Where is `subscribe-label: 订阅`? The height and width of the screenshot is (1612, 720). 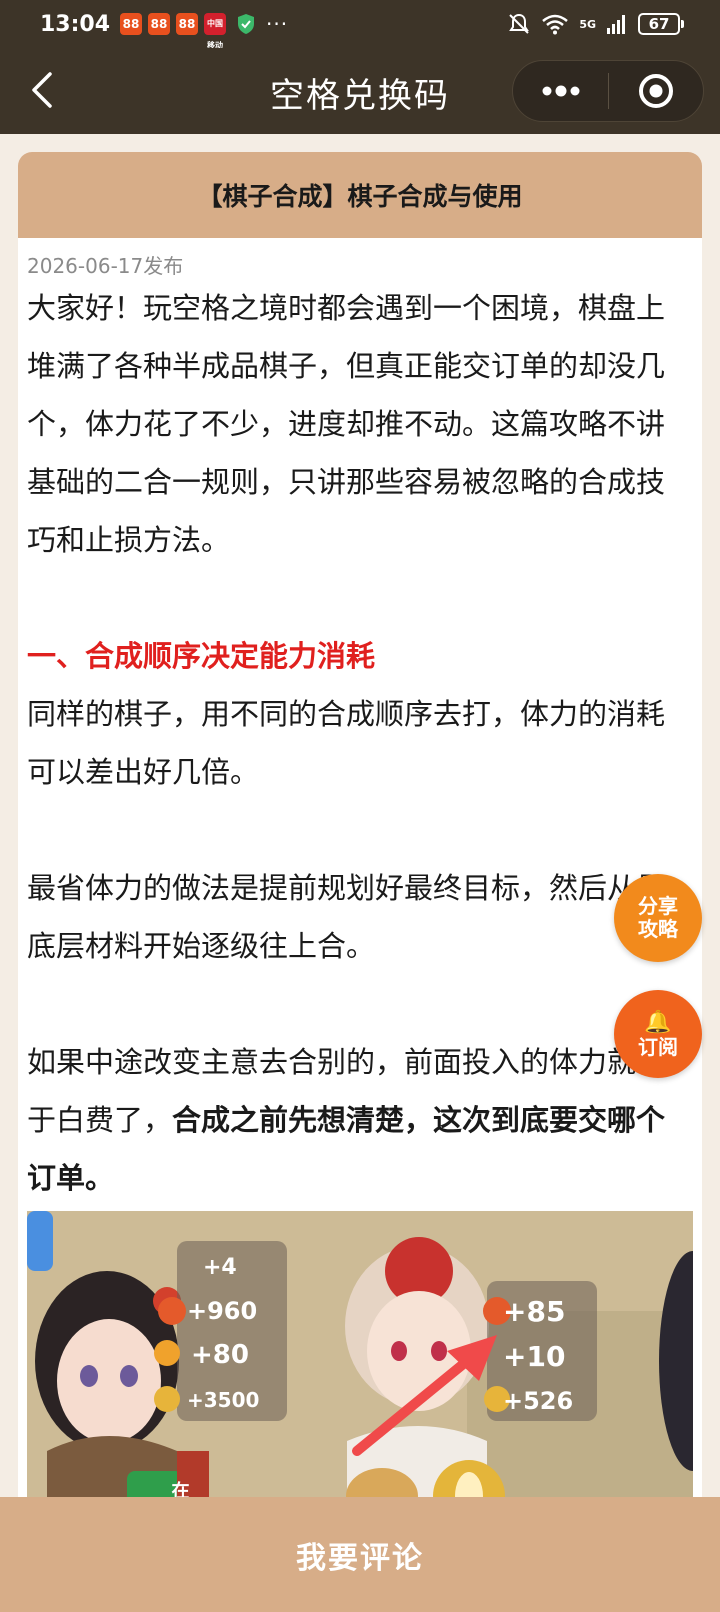
subscribe-label: 订阅 is located at coordinates (658, 1046).